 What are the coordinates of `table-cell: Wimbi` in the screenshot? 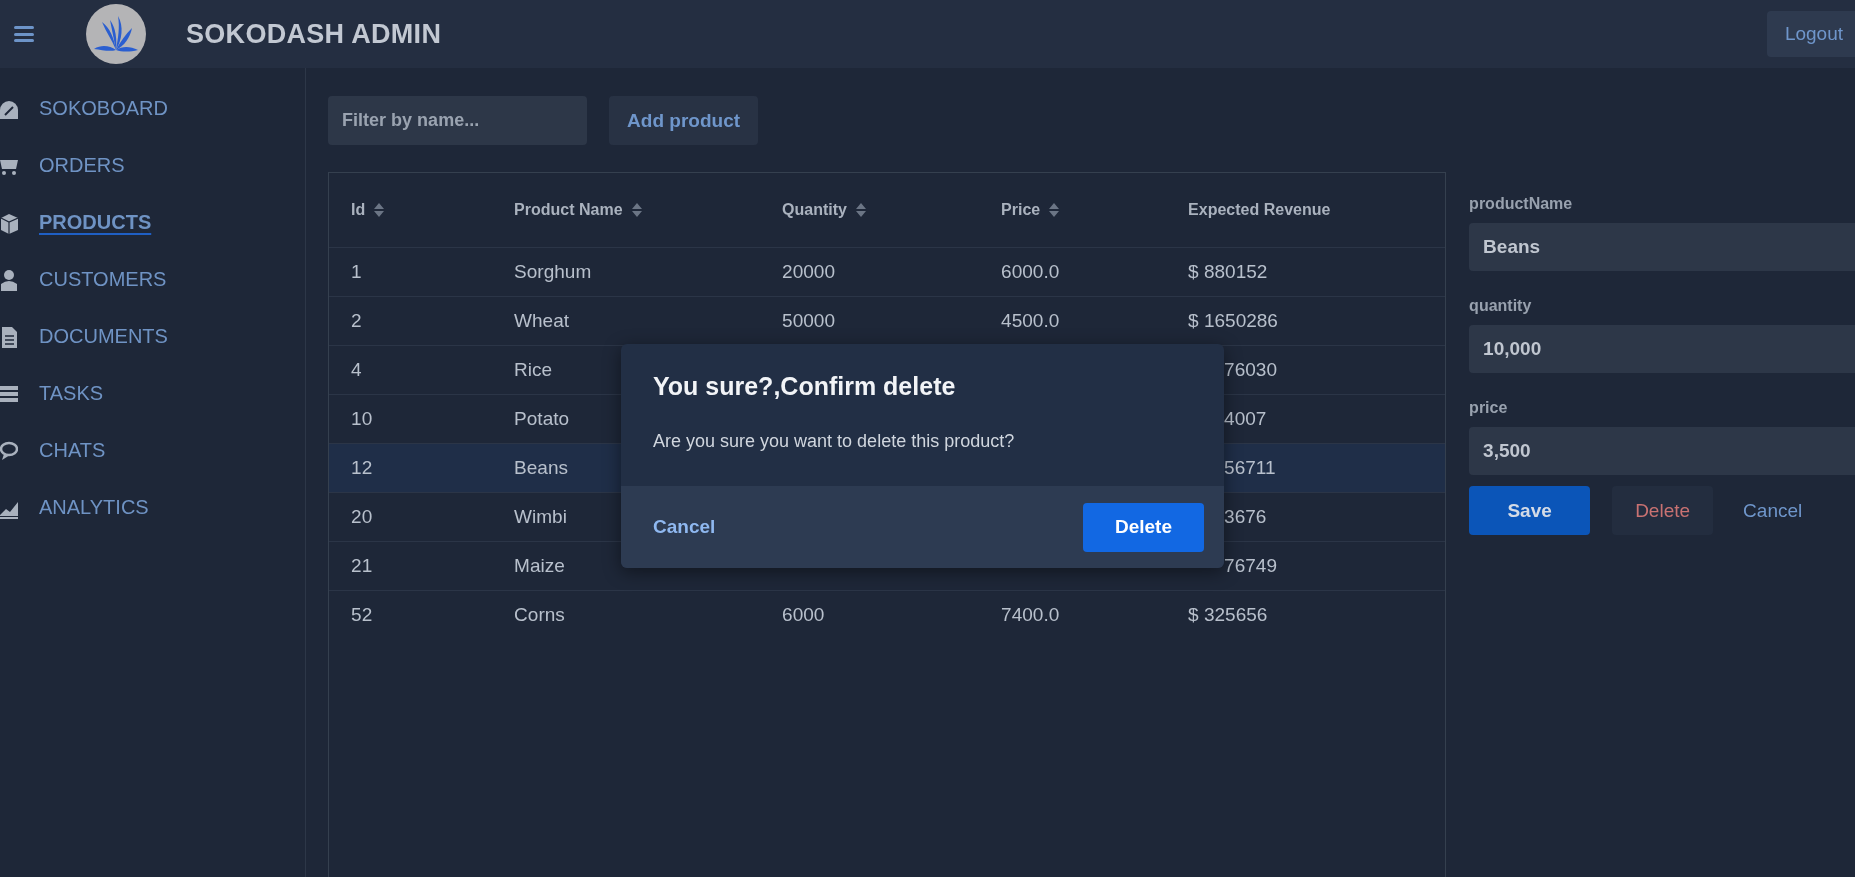 It's located at (540, 516).